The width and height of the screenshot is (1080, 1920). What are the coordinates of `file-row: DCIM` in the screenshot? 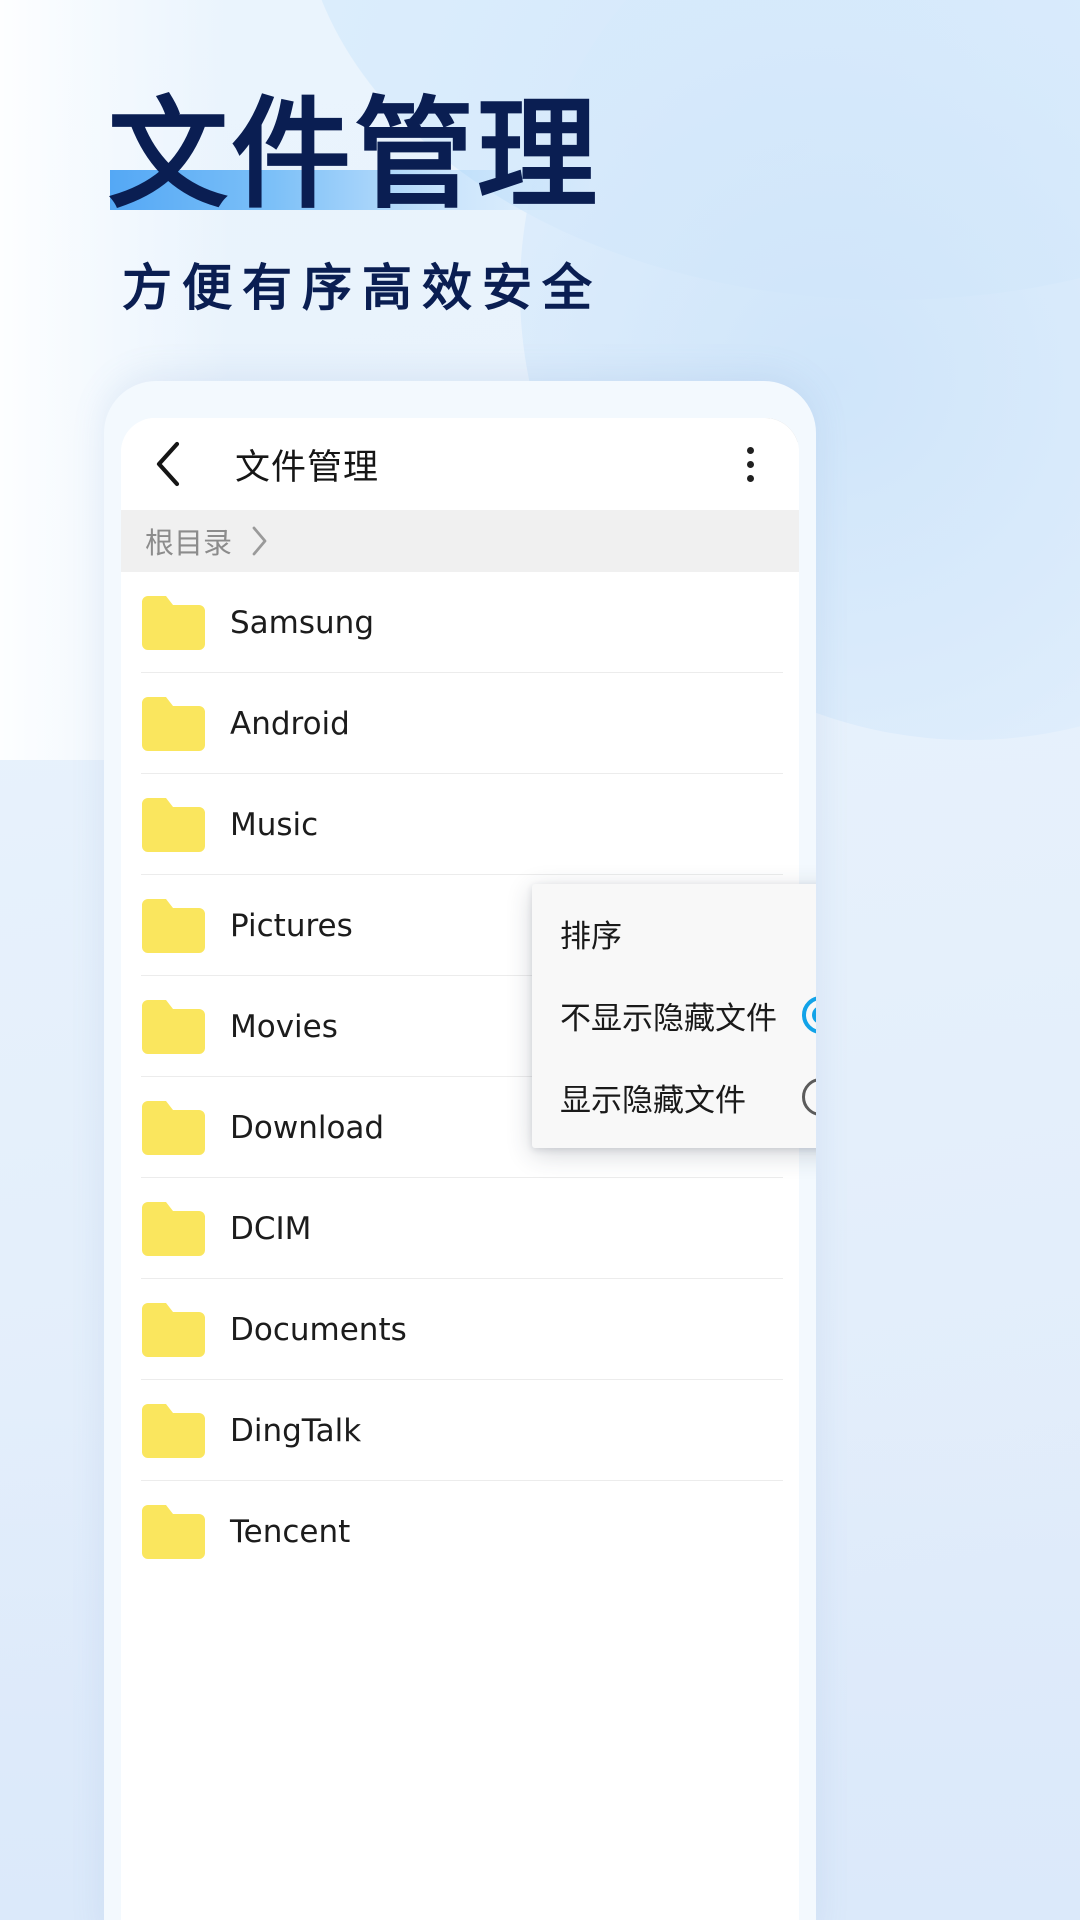 It's located at (460, 1228).